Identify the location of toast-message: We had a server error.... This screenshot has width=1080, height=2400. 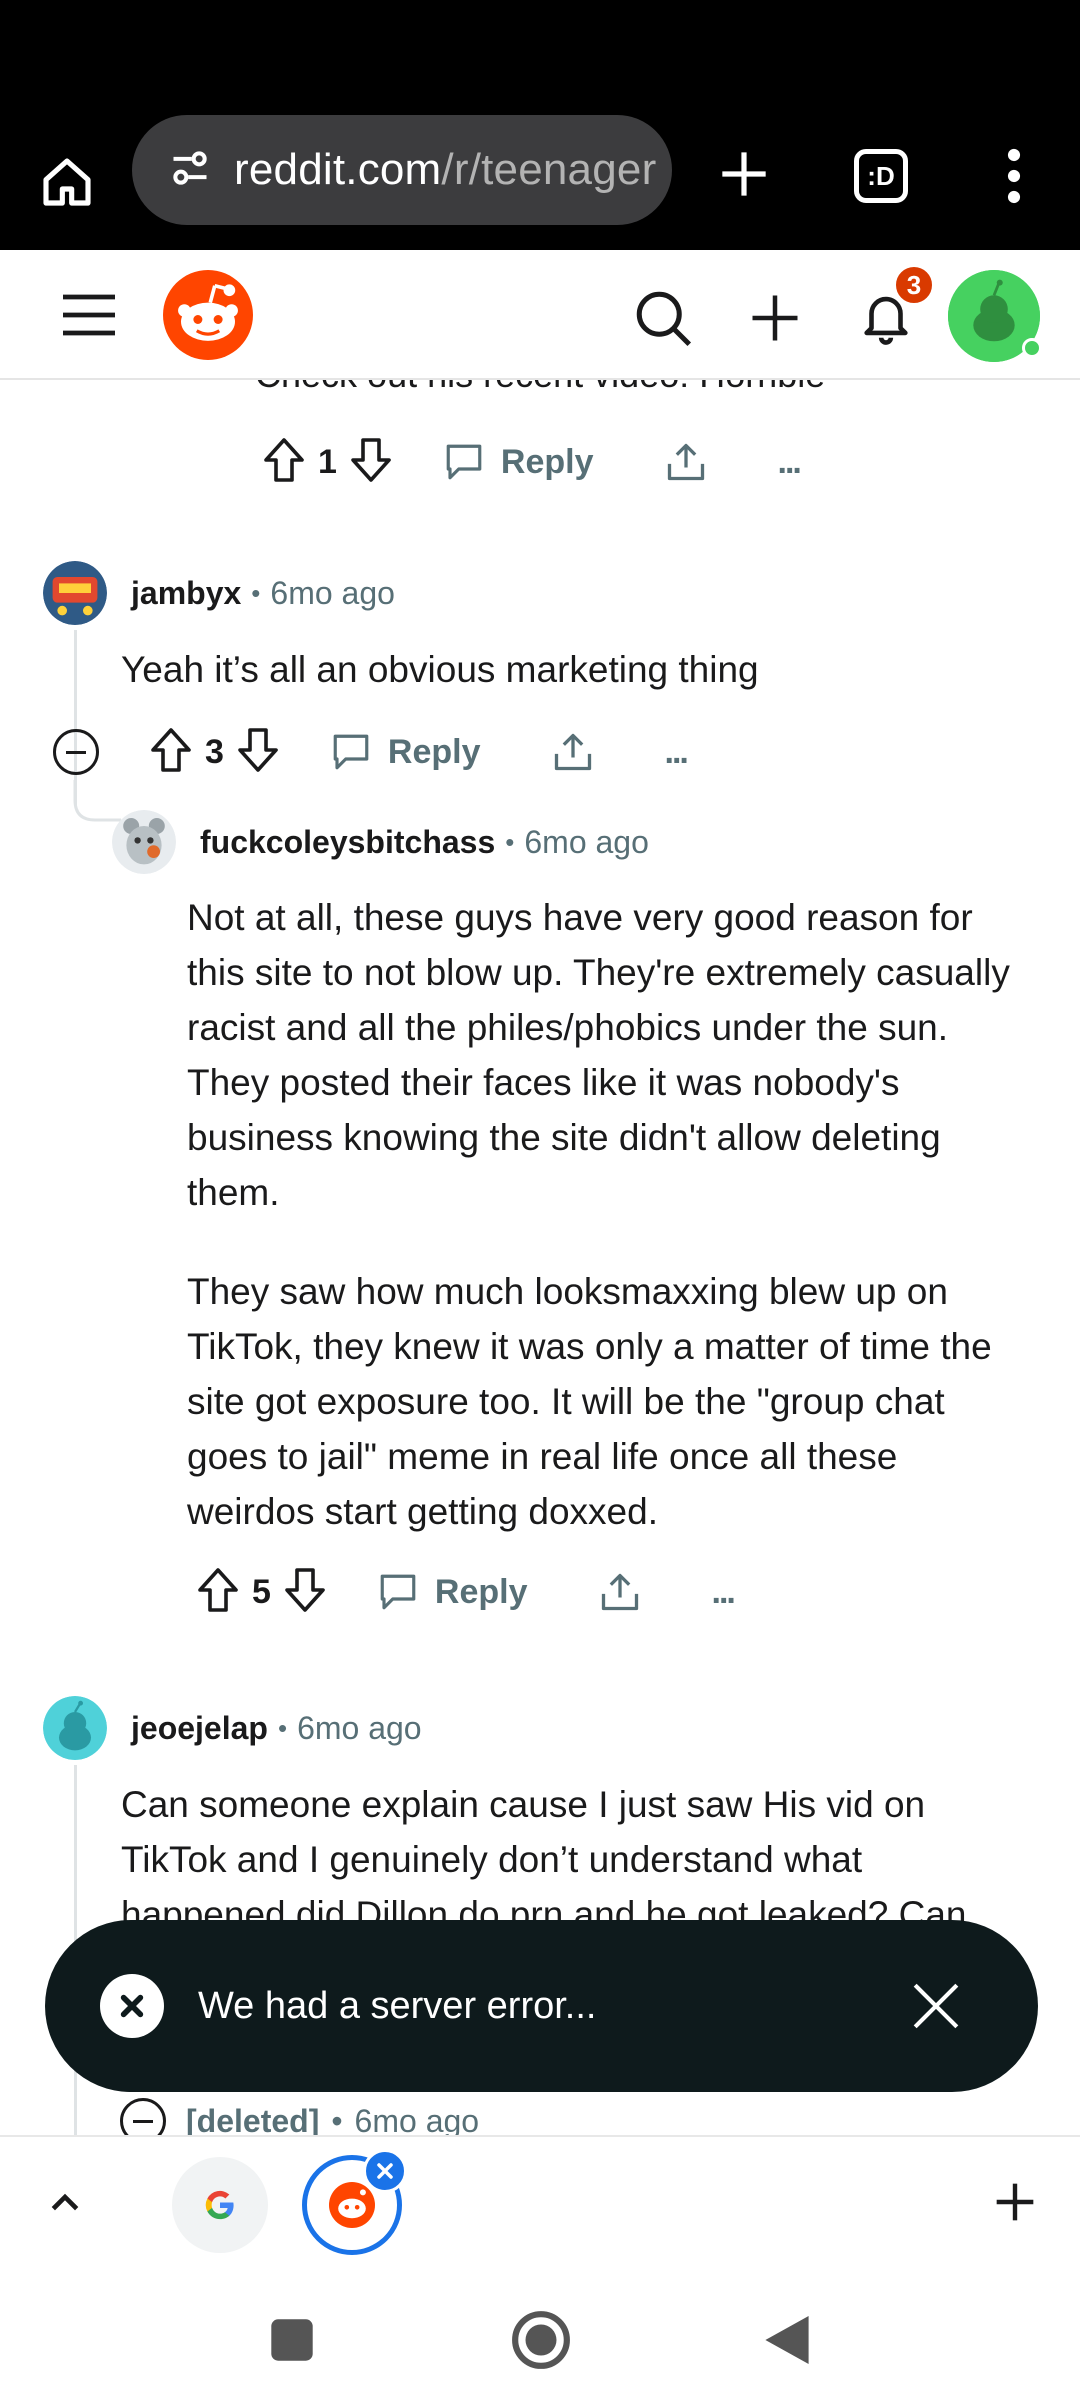
(397, 2005).